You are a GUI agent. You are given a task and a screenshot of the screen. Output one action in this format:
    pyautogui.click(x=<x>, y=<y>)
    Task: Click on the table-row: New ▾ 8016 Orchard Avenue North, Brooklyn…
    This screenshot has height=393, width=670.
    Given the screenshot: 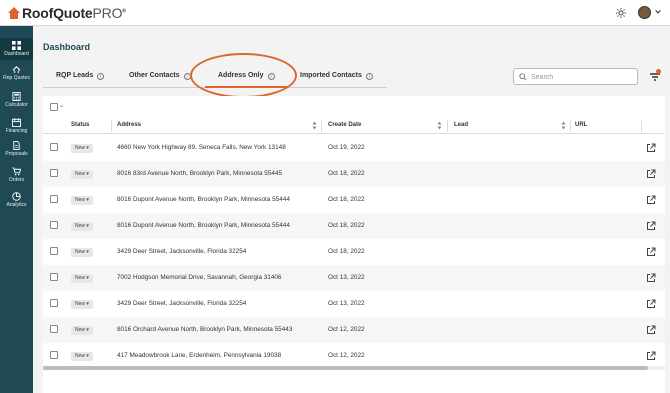 What is the action you would take?
    pyautogui.click(x=354, y=330)
    